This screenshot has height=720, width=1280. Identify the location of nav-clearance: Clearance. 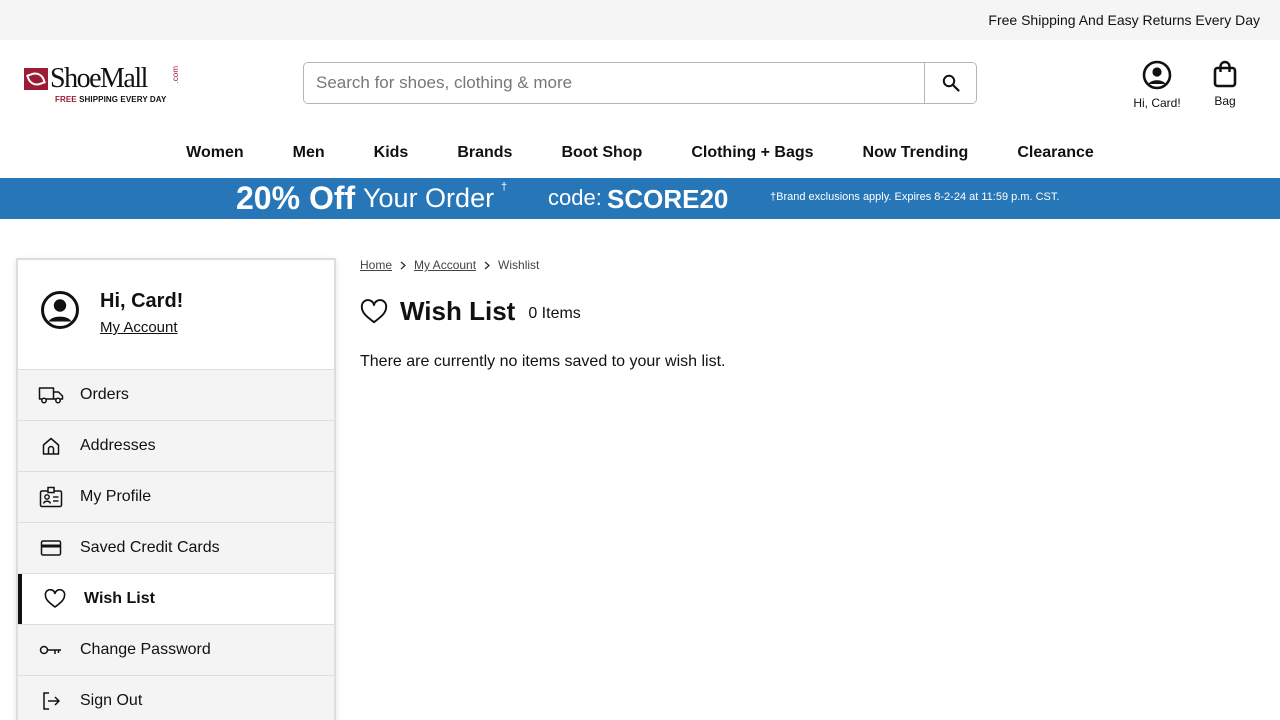
(1055, 153).